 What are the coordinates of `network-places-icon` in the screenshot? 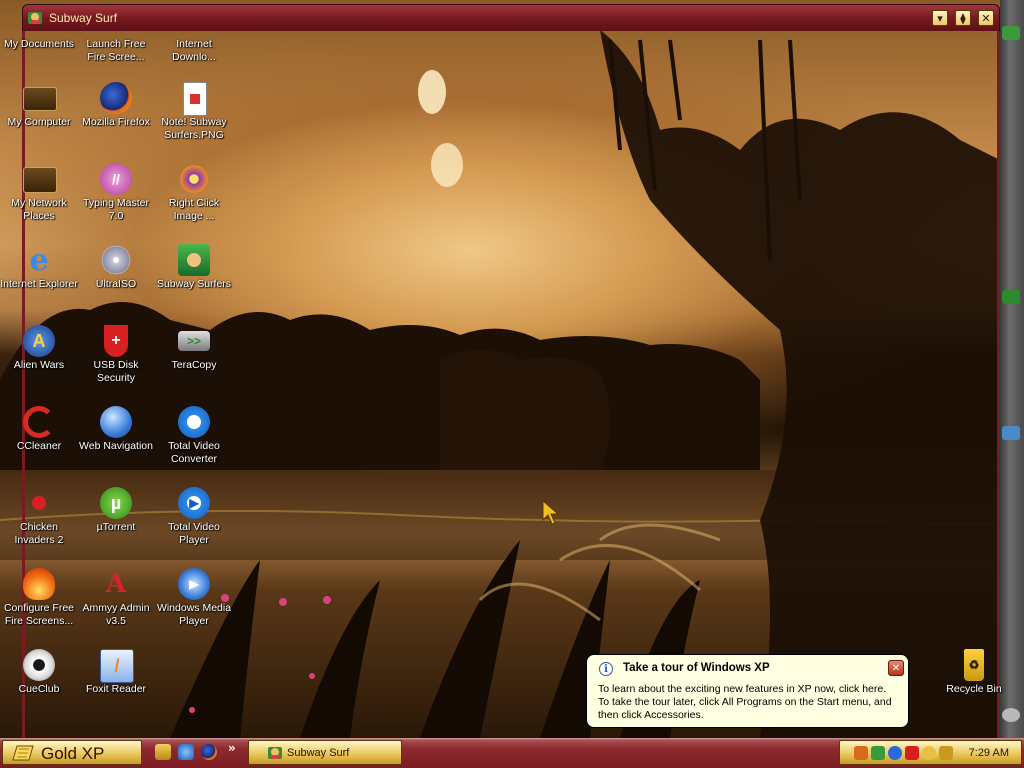 It's located at (40, 180).